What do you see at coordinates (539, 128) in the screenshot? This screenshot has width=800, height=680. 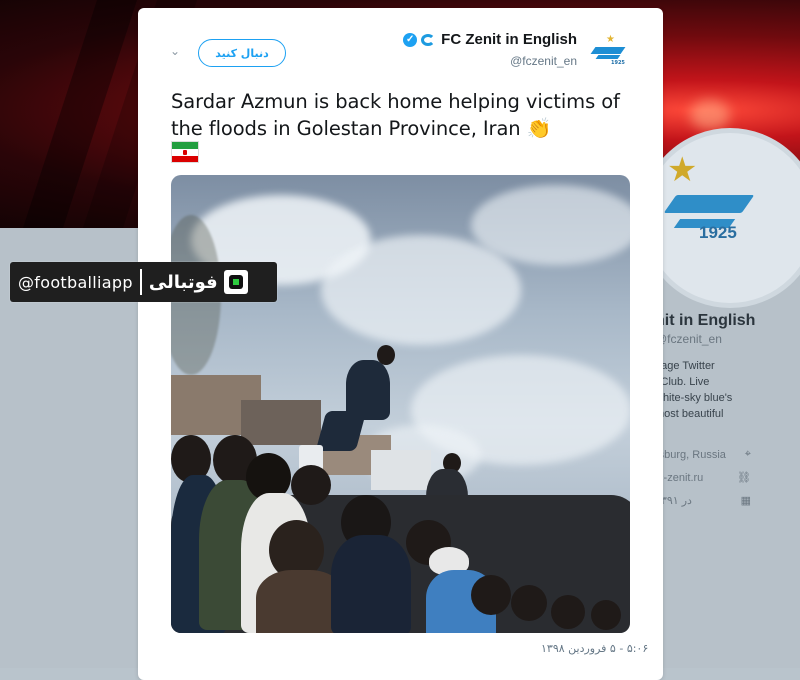 I see `clapping-hands-icon: 👏` at bounding box center [539, 128].